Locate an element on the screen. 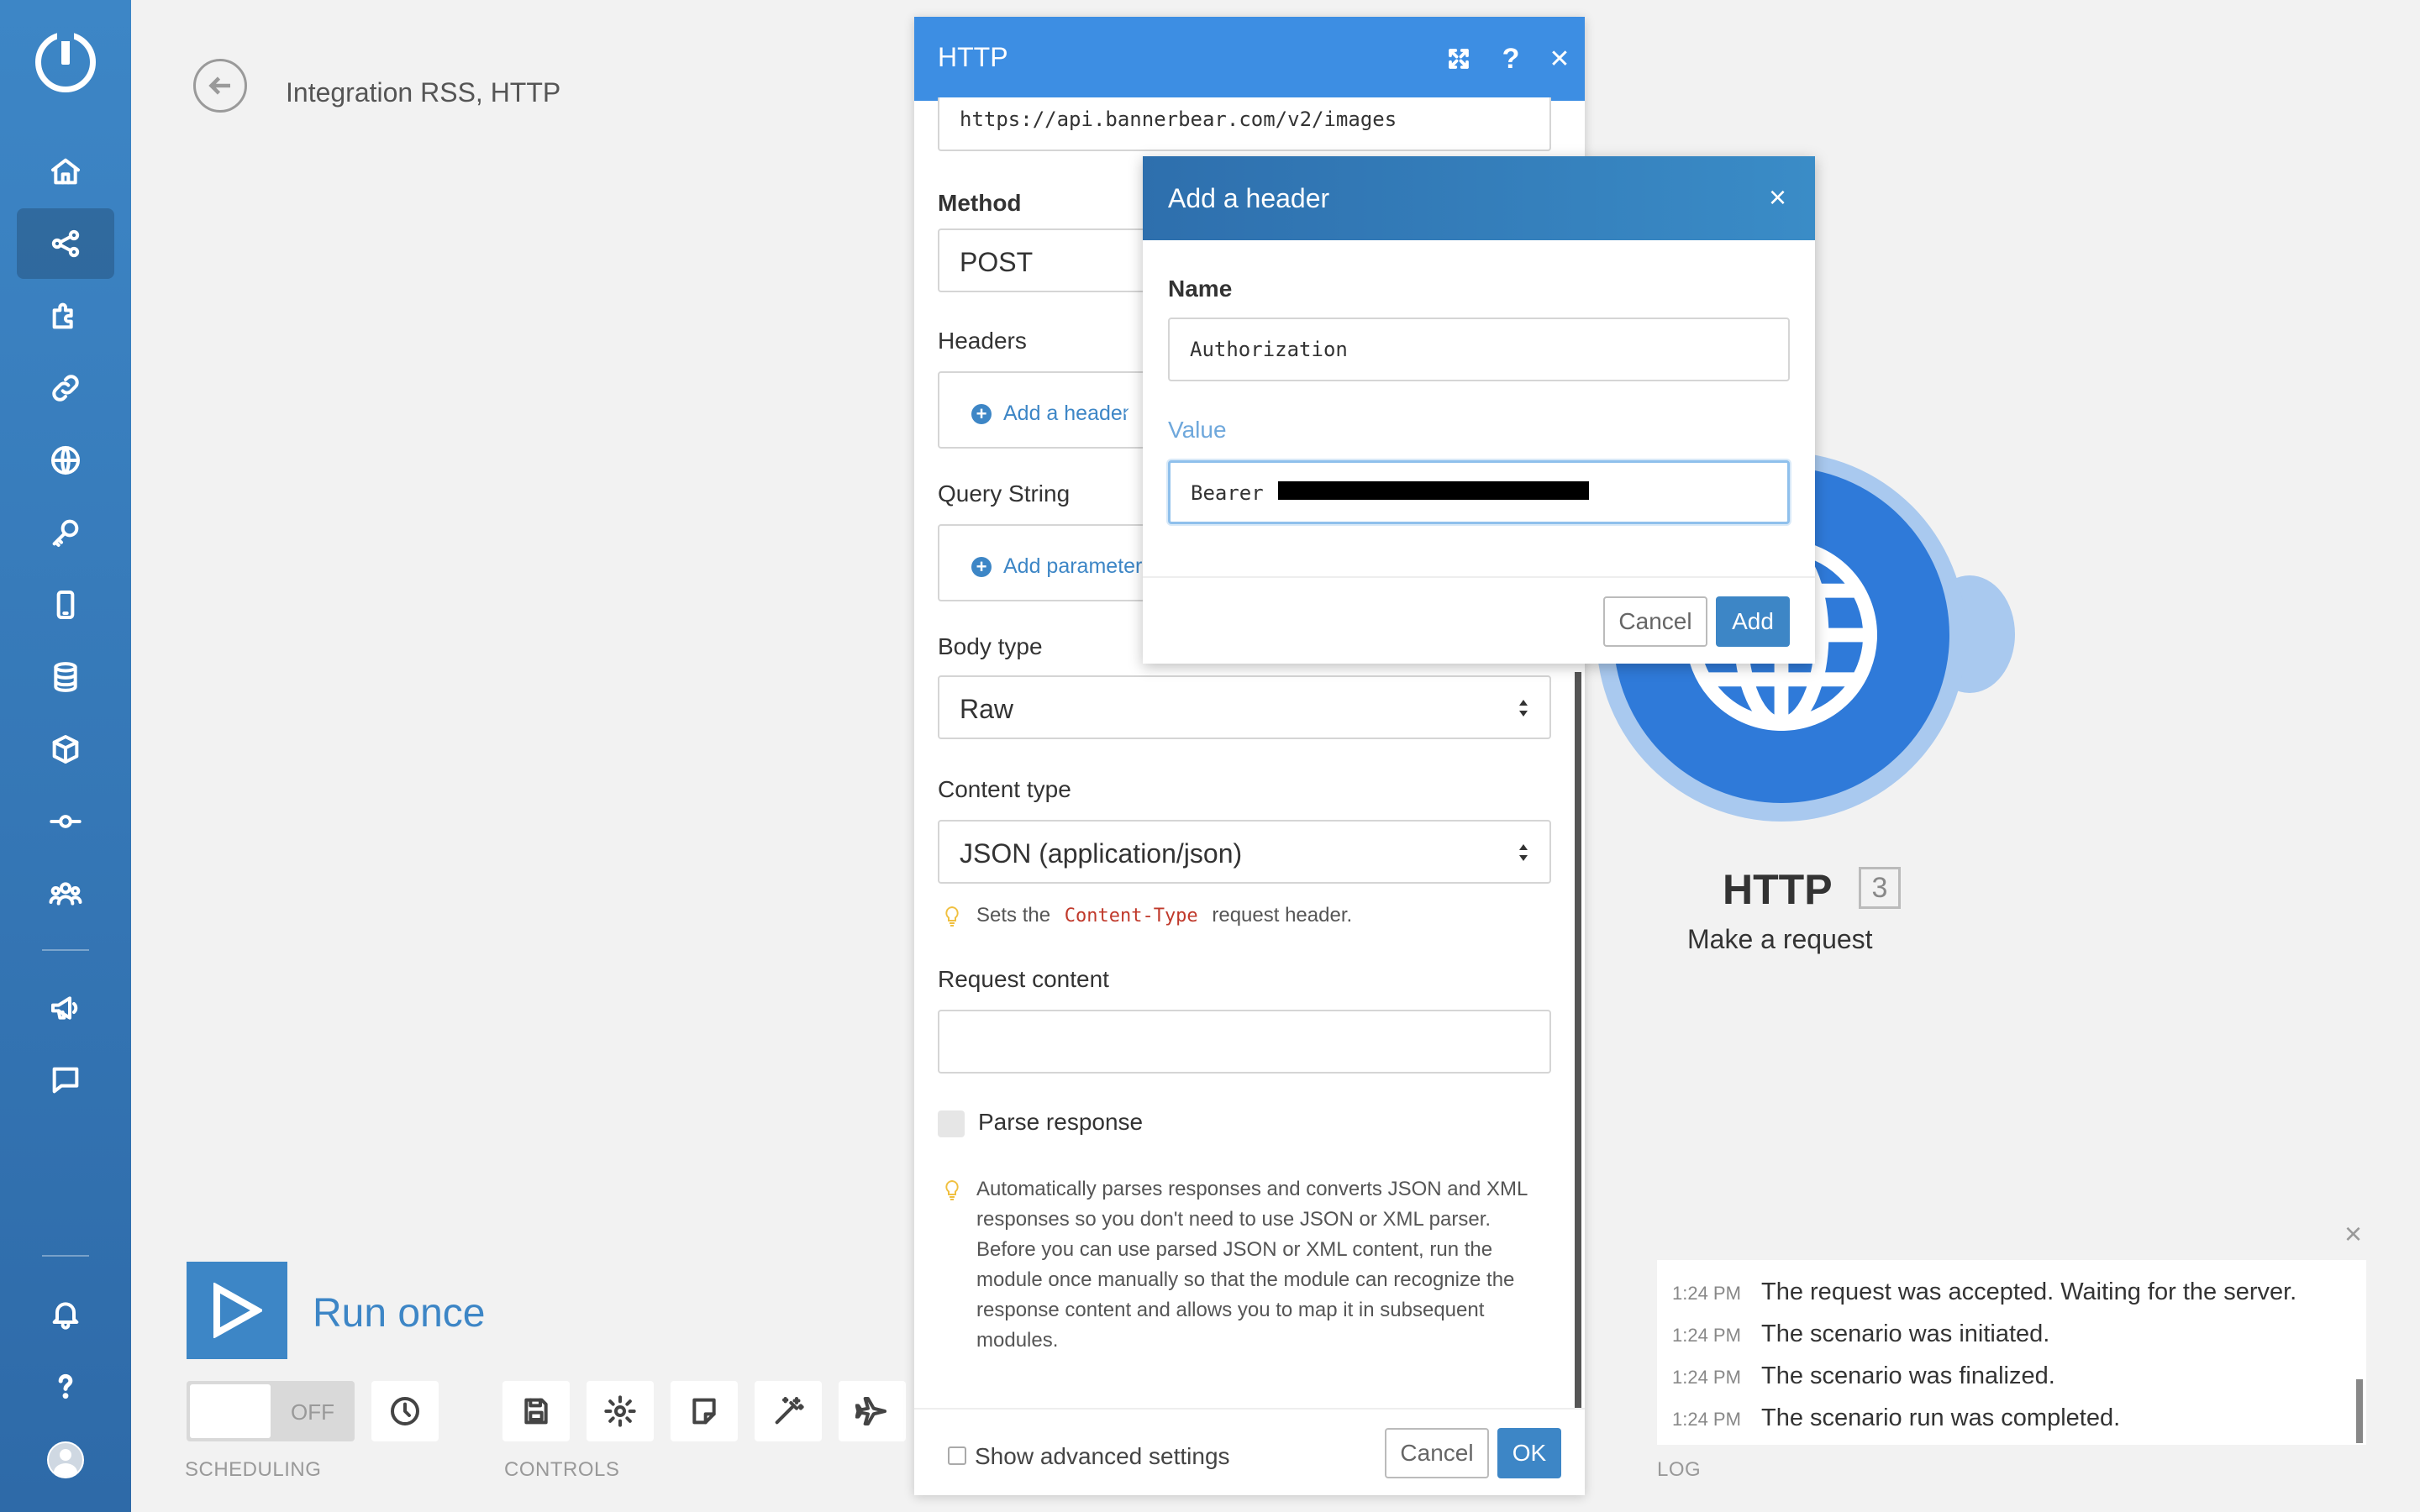 This screenshot has width=2420, height=1512. chat-icon is located at coordinates (65, 1080).